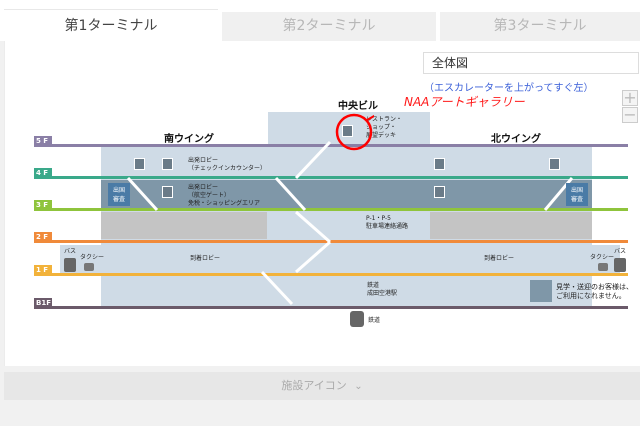  I want to click on railway-station-label: 鉄道 成田空港駅, so click(382, 289).